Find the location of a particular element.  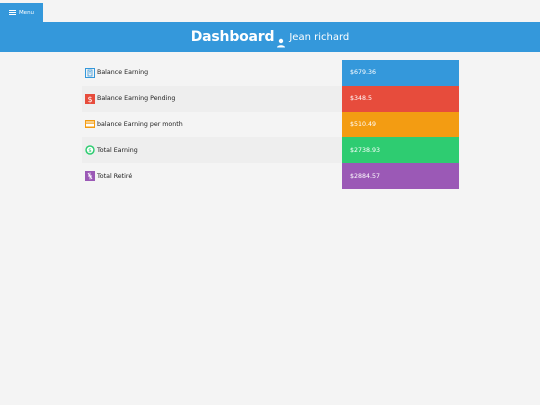

table-row: Balance Earning $679.36 is located at coordinates (270, 73).